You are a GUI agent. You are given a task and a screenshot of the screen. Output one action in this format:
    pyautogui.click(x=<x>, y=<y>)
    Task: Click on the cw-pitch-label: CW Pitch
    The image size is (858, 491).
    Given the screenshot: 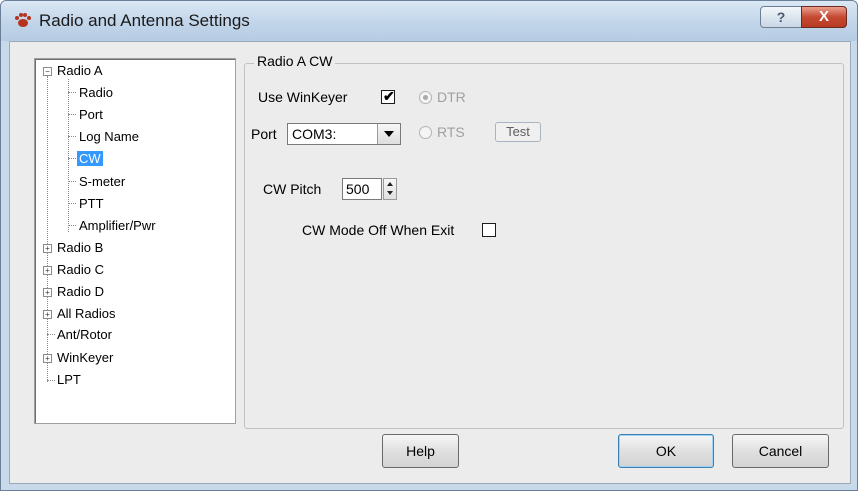 What is the action you would take?
    pyautogui.click(x=292, y=189)
    